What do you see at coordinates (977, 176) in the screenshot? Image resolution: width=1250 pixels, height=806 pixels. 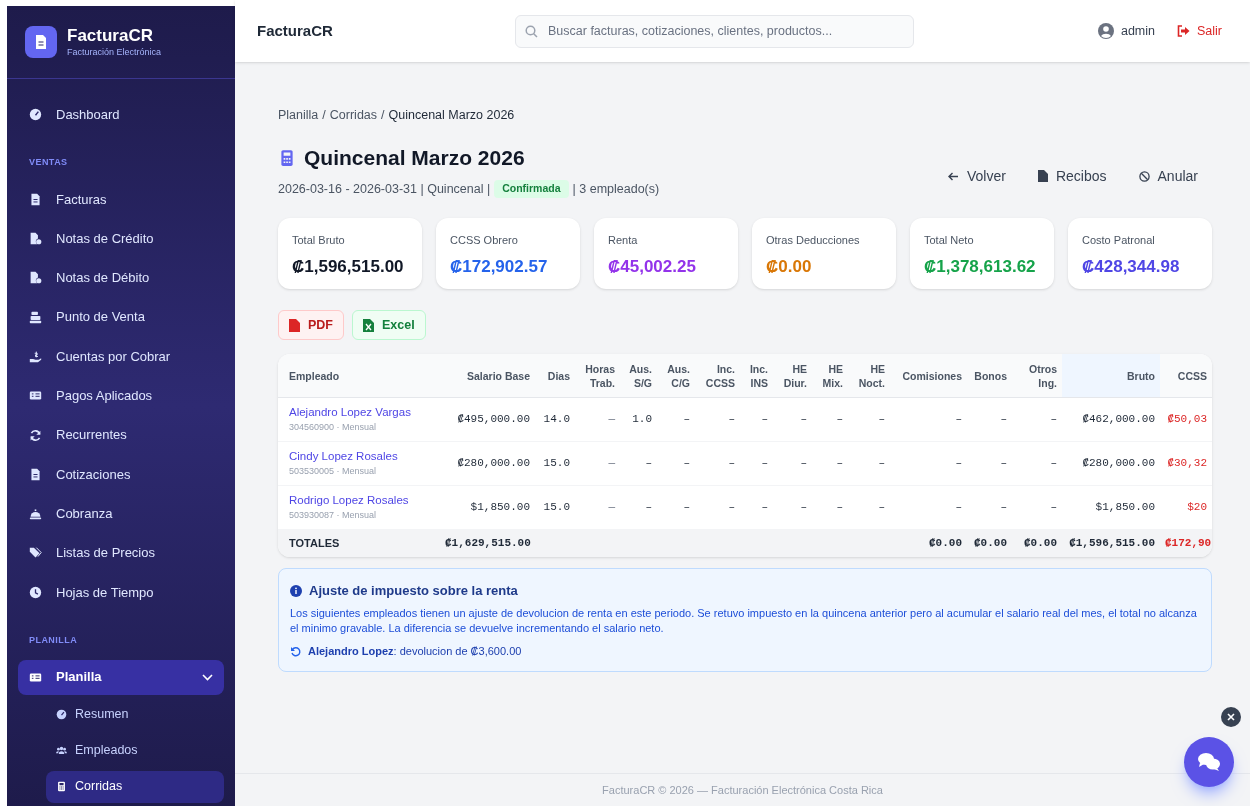 I see `action-button: Volver` at bounding box center [977, 176].